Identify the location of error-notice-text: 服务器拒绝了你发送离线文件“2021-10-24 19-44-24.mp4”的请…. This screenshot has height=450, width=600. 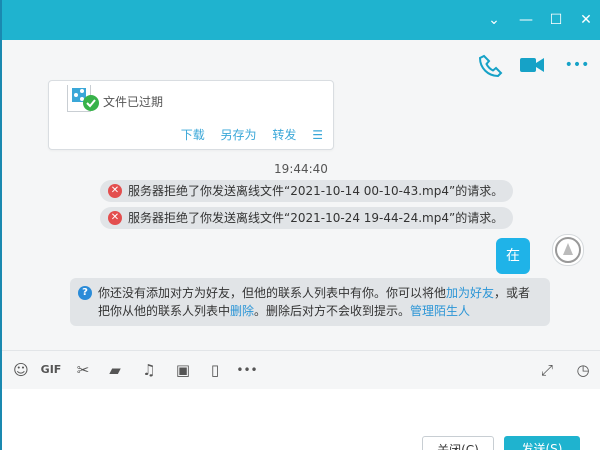
(316, 218).